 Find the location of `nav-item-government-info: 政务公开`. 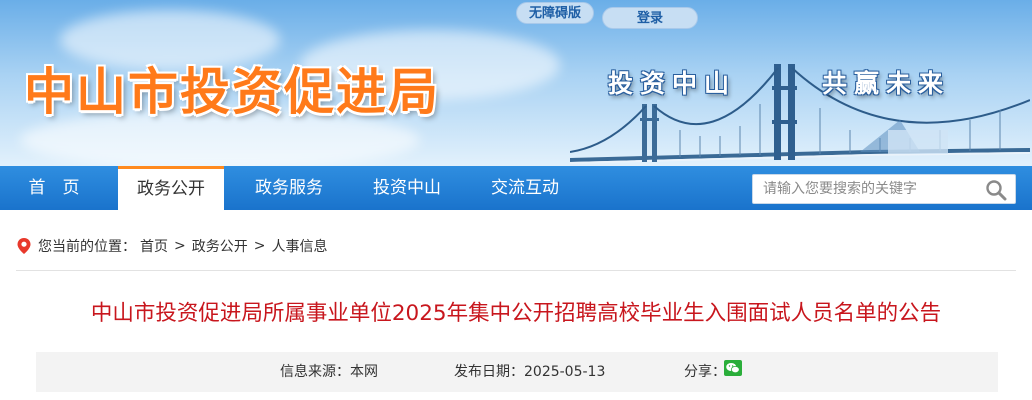

nav-item-government-info: 政务公开 is located at coordinates (171, 188).